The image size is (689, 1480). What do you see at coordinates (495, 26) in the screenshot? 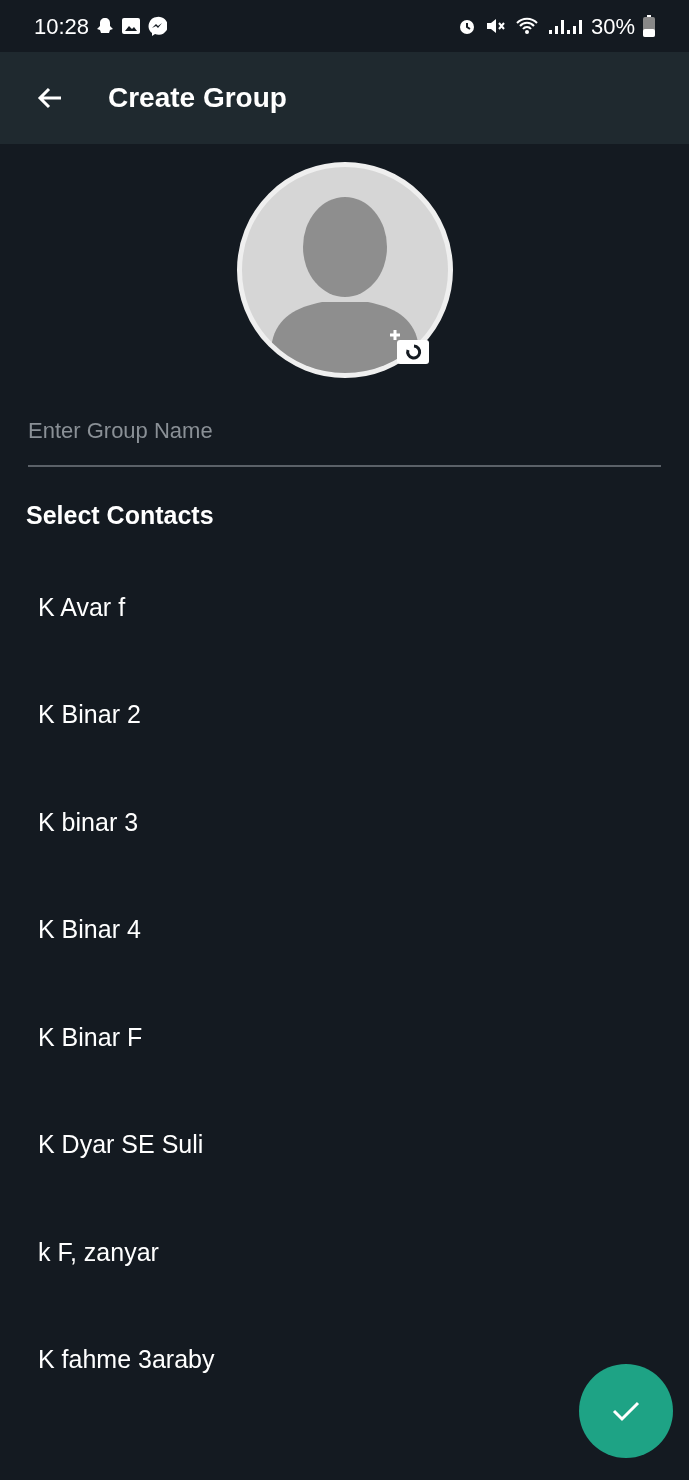
I see `mute-icon` at bounding box center [495, 26].